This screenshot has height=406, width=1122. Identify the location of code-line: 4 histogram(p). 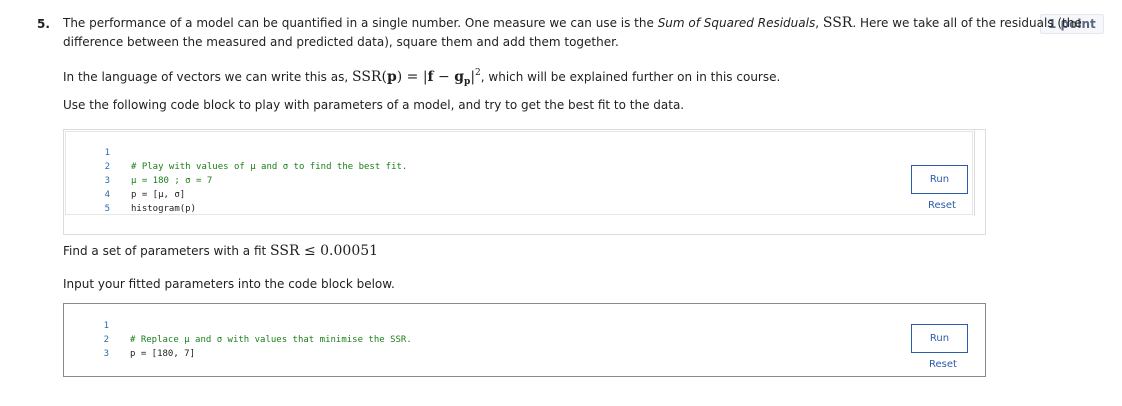
(131, 194).